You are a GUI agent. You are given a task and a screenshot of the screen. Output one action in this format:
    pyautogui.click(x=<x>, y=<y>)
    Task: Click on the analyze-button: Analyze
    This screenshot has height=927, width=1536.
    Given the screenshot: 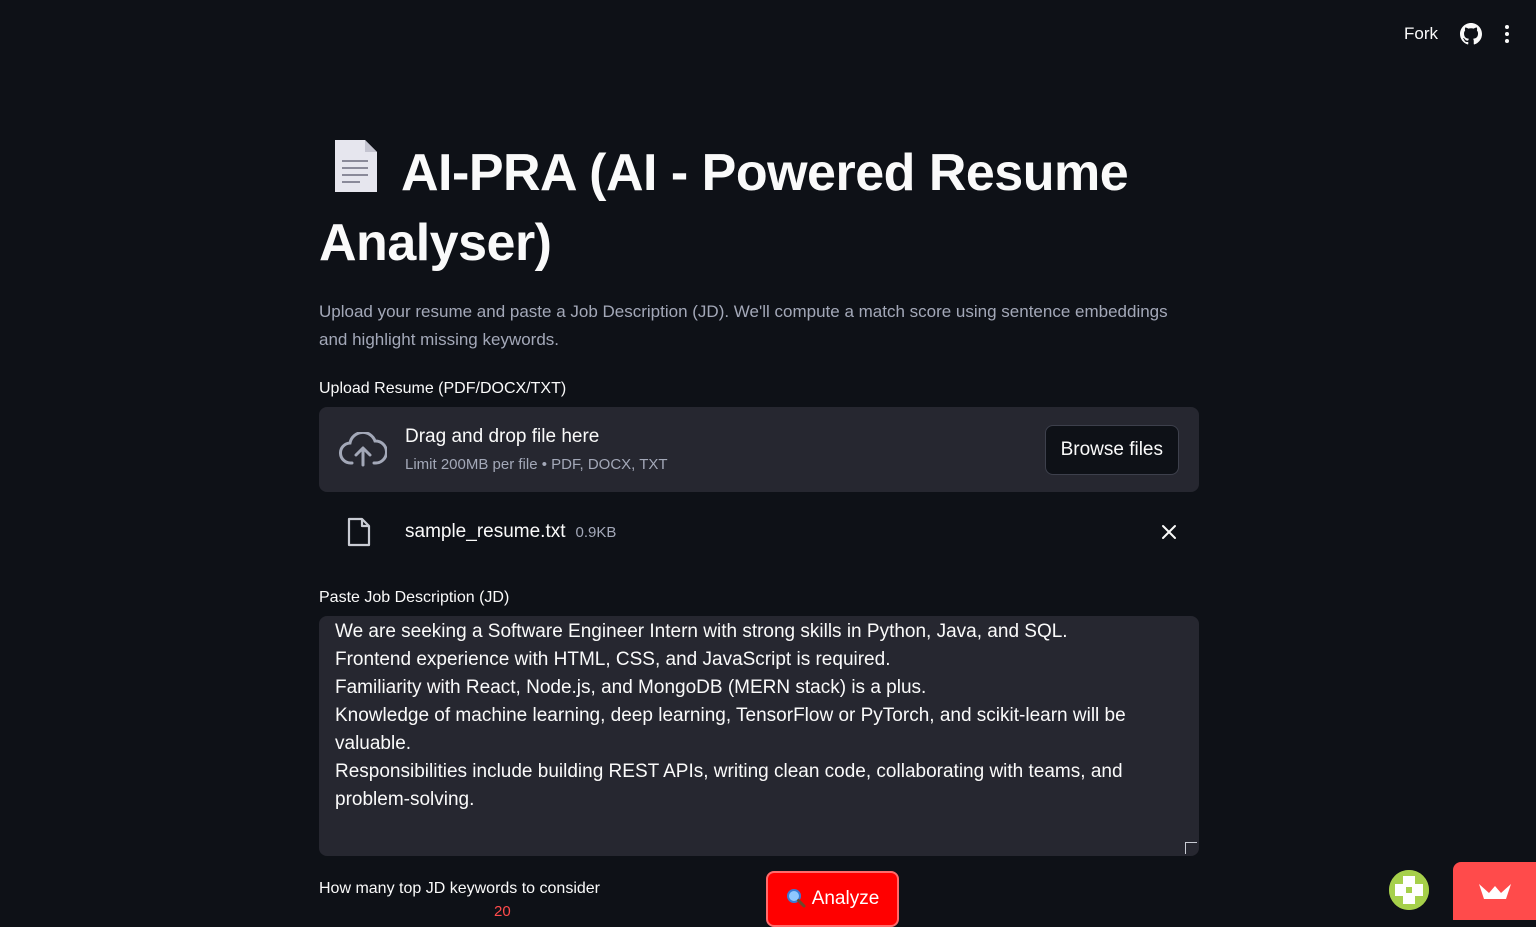 What is the action you would take?
    pyautogui.click(x=832, y=899)
    